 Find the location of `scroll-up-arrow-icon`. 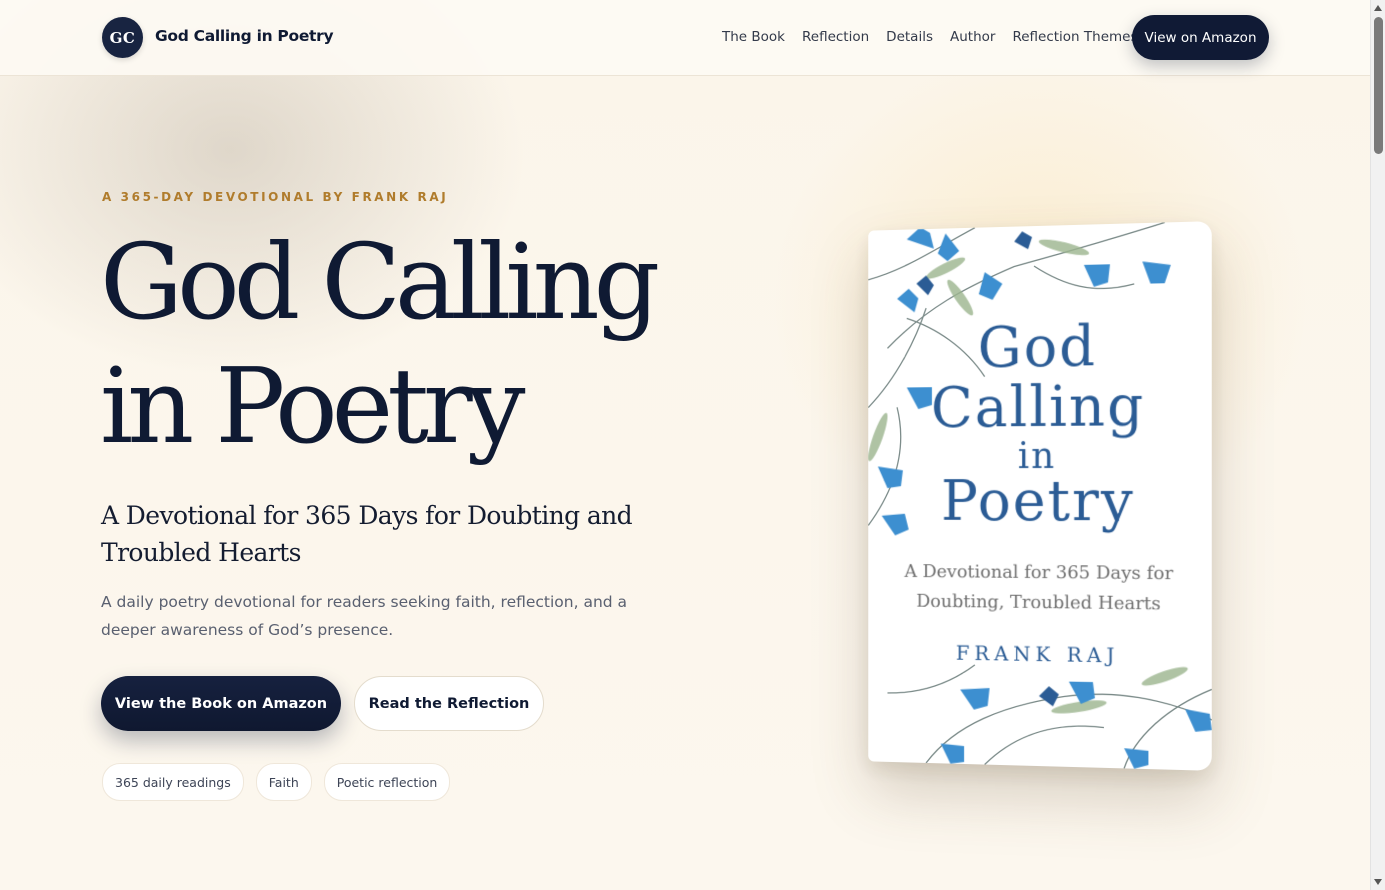

scroll-up-arrow-icon is located at coordinates (1378, 8).